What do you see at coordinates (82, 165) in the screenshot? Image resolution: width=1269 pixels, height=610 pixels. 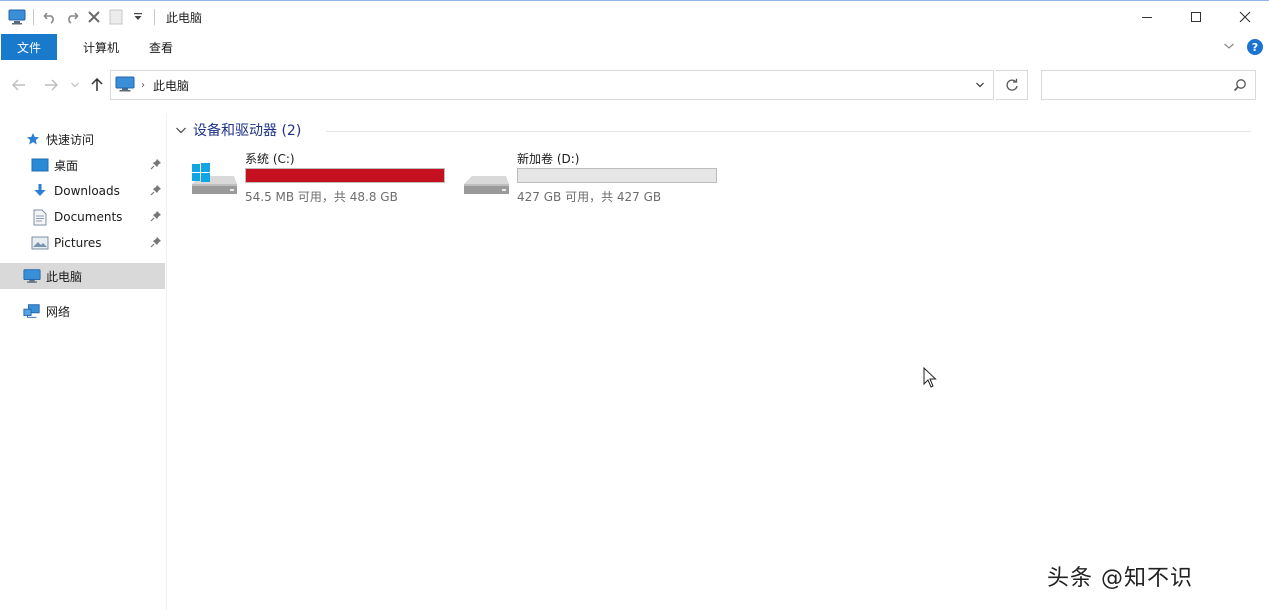 I see `sidebar-item-desktop: 桌面` at bounding box center [82, 165].